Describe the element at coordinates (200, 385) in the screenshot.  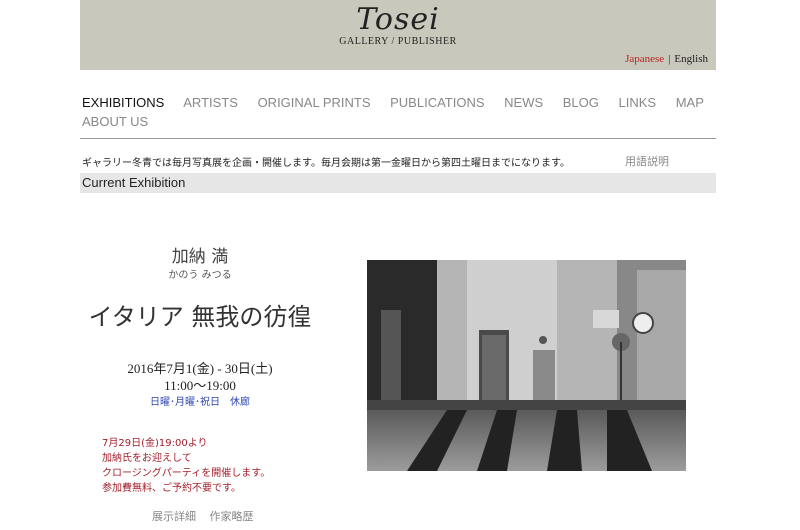
I see `exhibition-hours: 11:00〜19:00` at that location.